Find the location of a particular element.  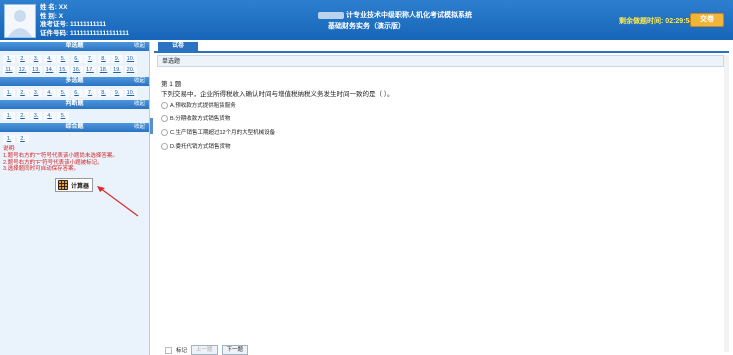

comprehensive-row-1: 1. 2. is located at coordinates (16, 139).